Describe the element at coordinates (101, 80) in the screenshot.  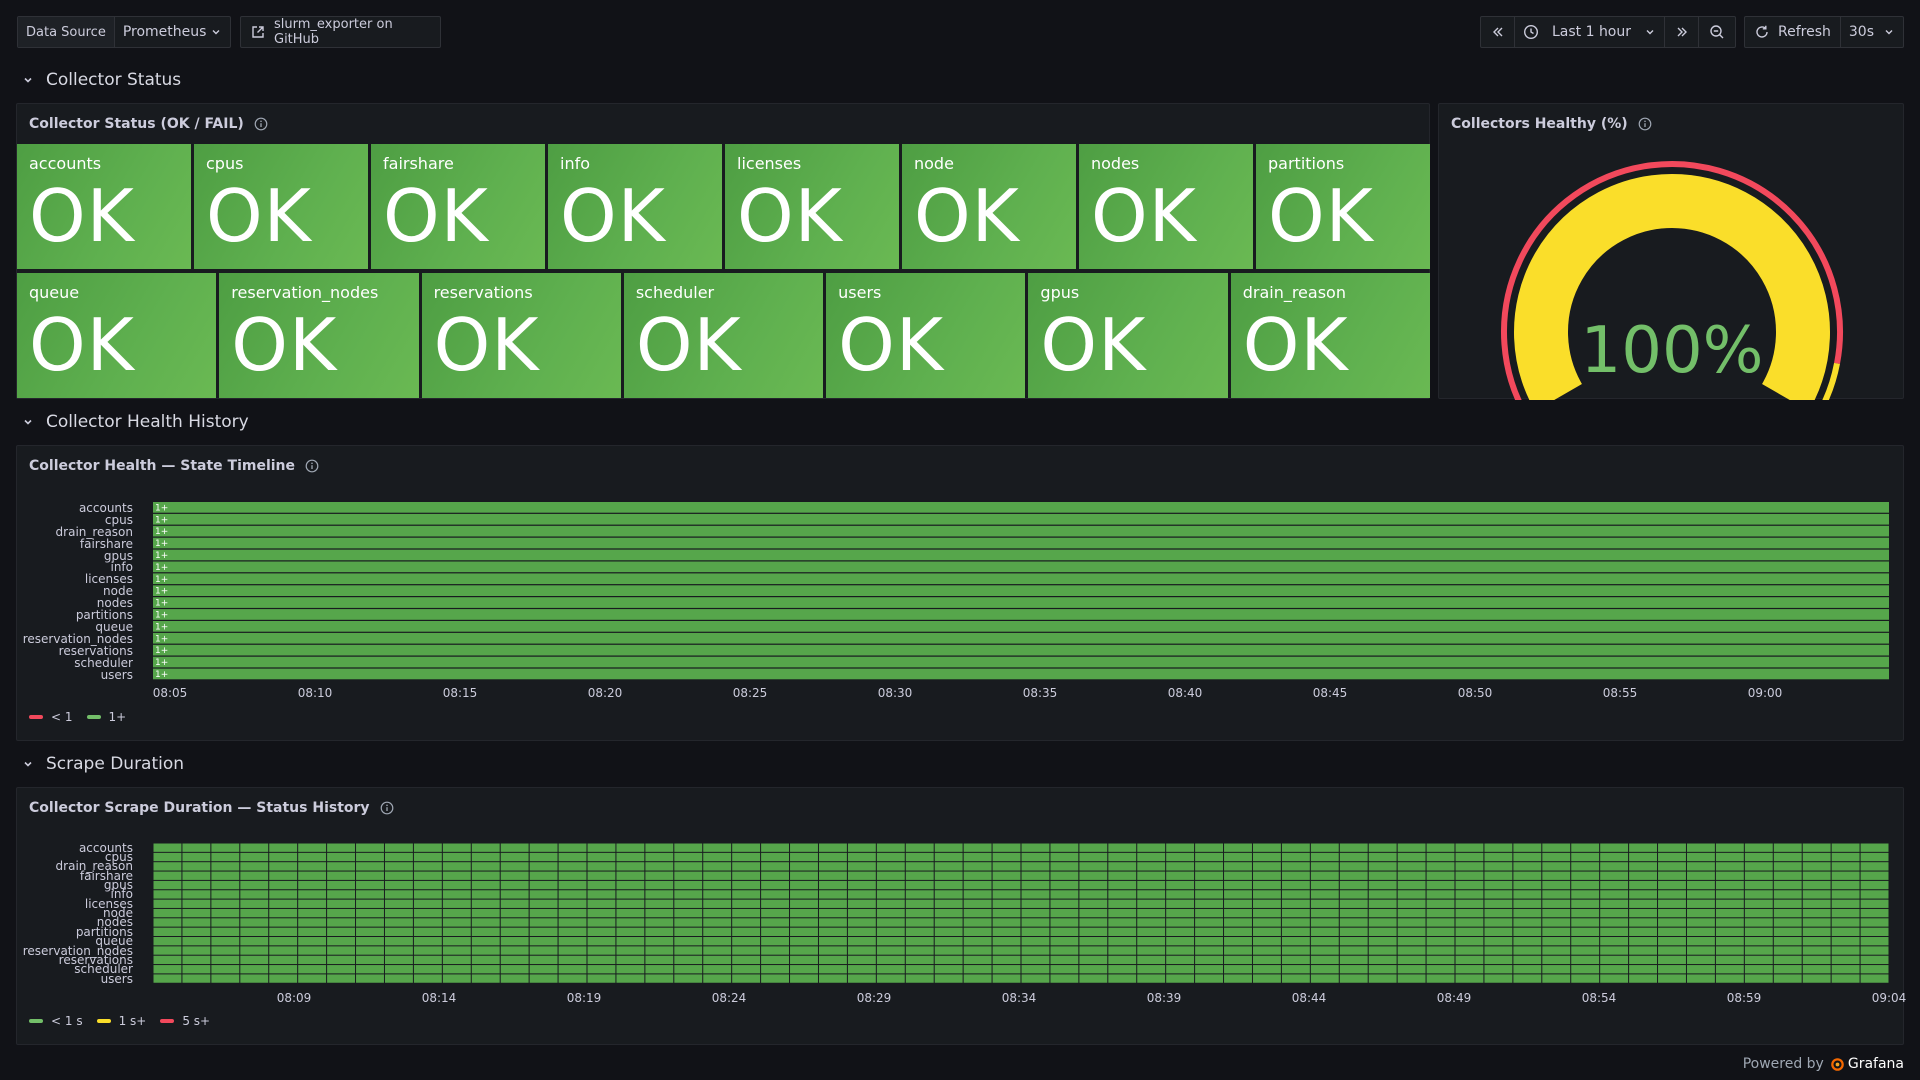
I see `row-collector-status: Collector Status` at that location.